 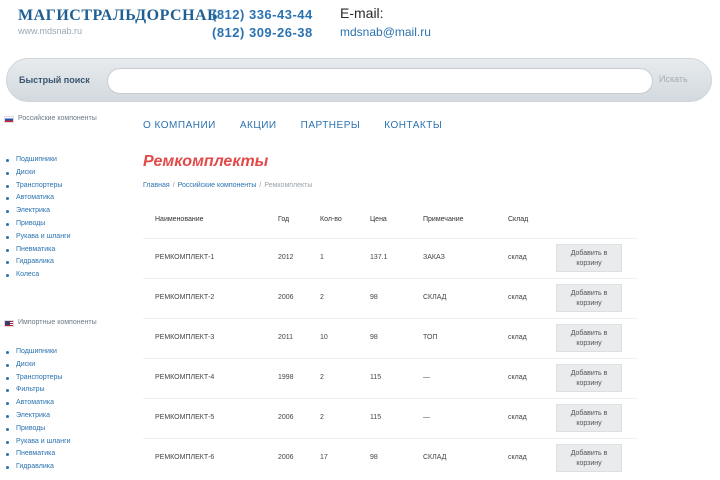 What do you see at coordinates (430, 337) in the screenshot?
I see `cell-note: ТОП` at bounding box center [430, 337].